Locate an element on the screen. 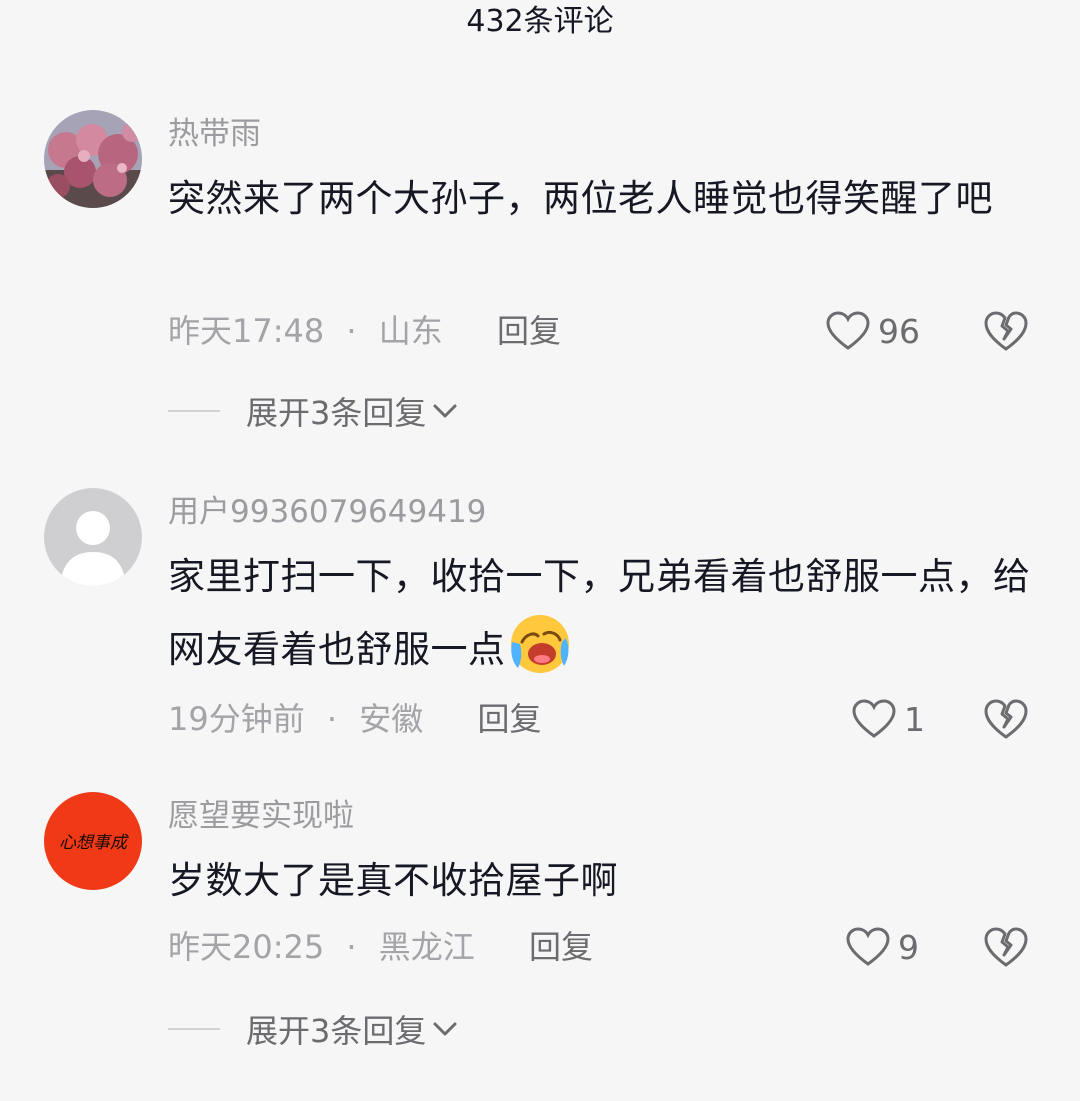  default-user-avatar is located at coordinates (93, 537).